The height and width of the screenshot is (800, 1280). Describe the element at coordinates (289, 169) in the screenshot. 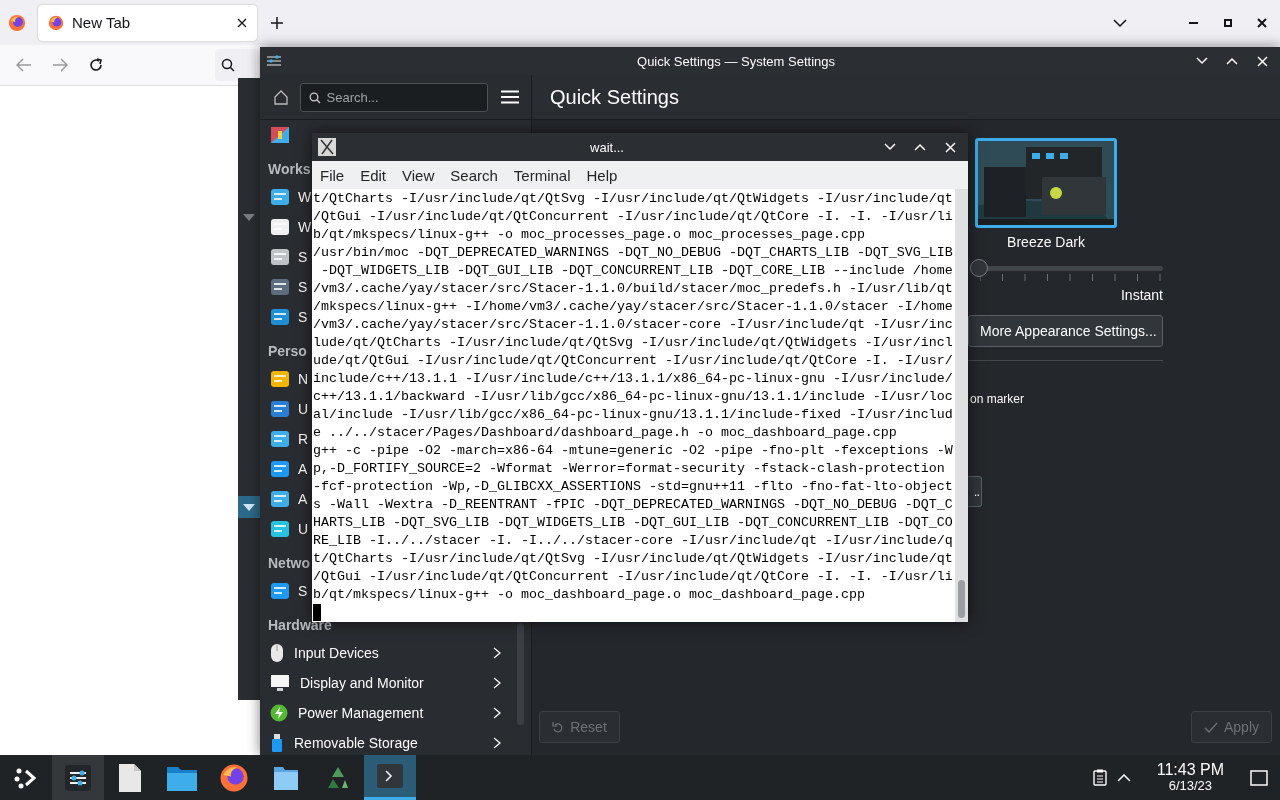

I see `section-heading: Works` at that location.